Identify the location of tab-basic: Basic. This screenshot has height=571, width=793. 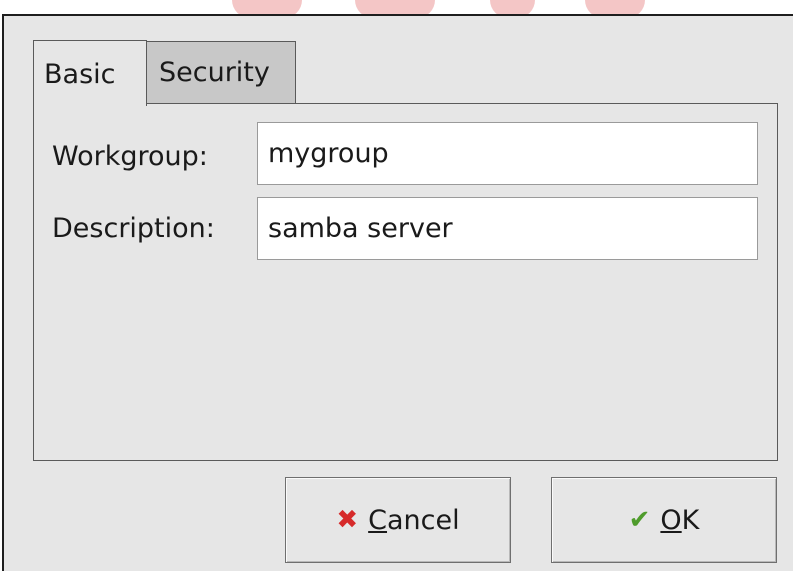
(90, 73).